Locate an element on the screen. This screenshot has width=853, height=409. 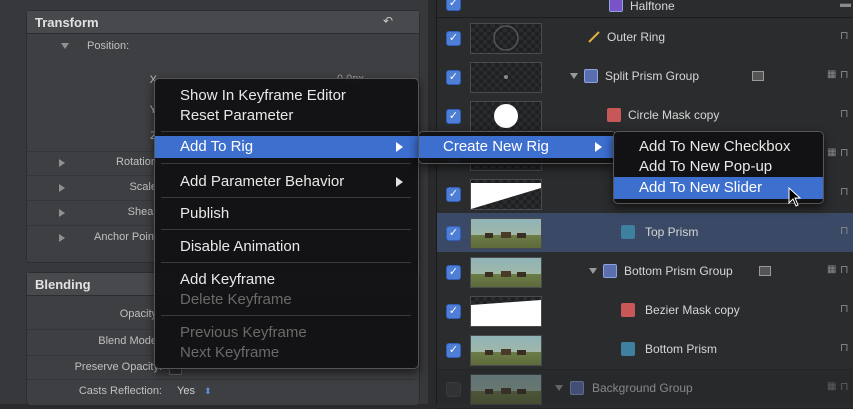
menu-item-publish: Publish is located at coordinates (286, 214).